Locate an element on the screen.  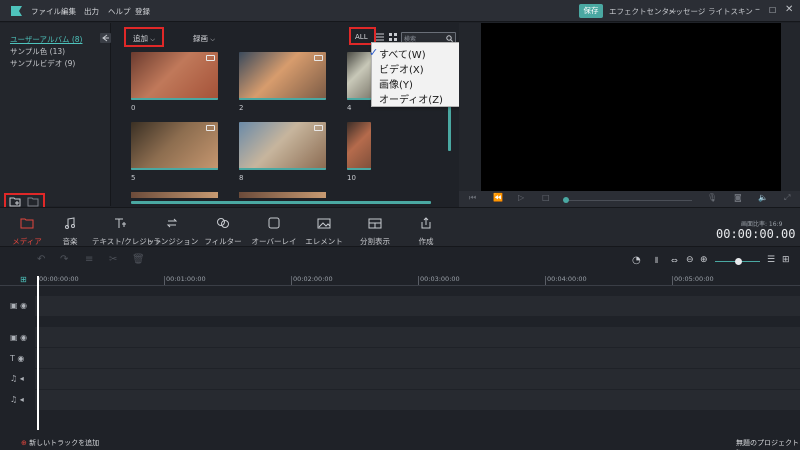
search-icon is located at coordinates (449, 38).